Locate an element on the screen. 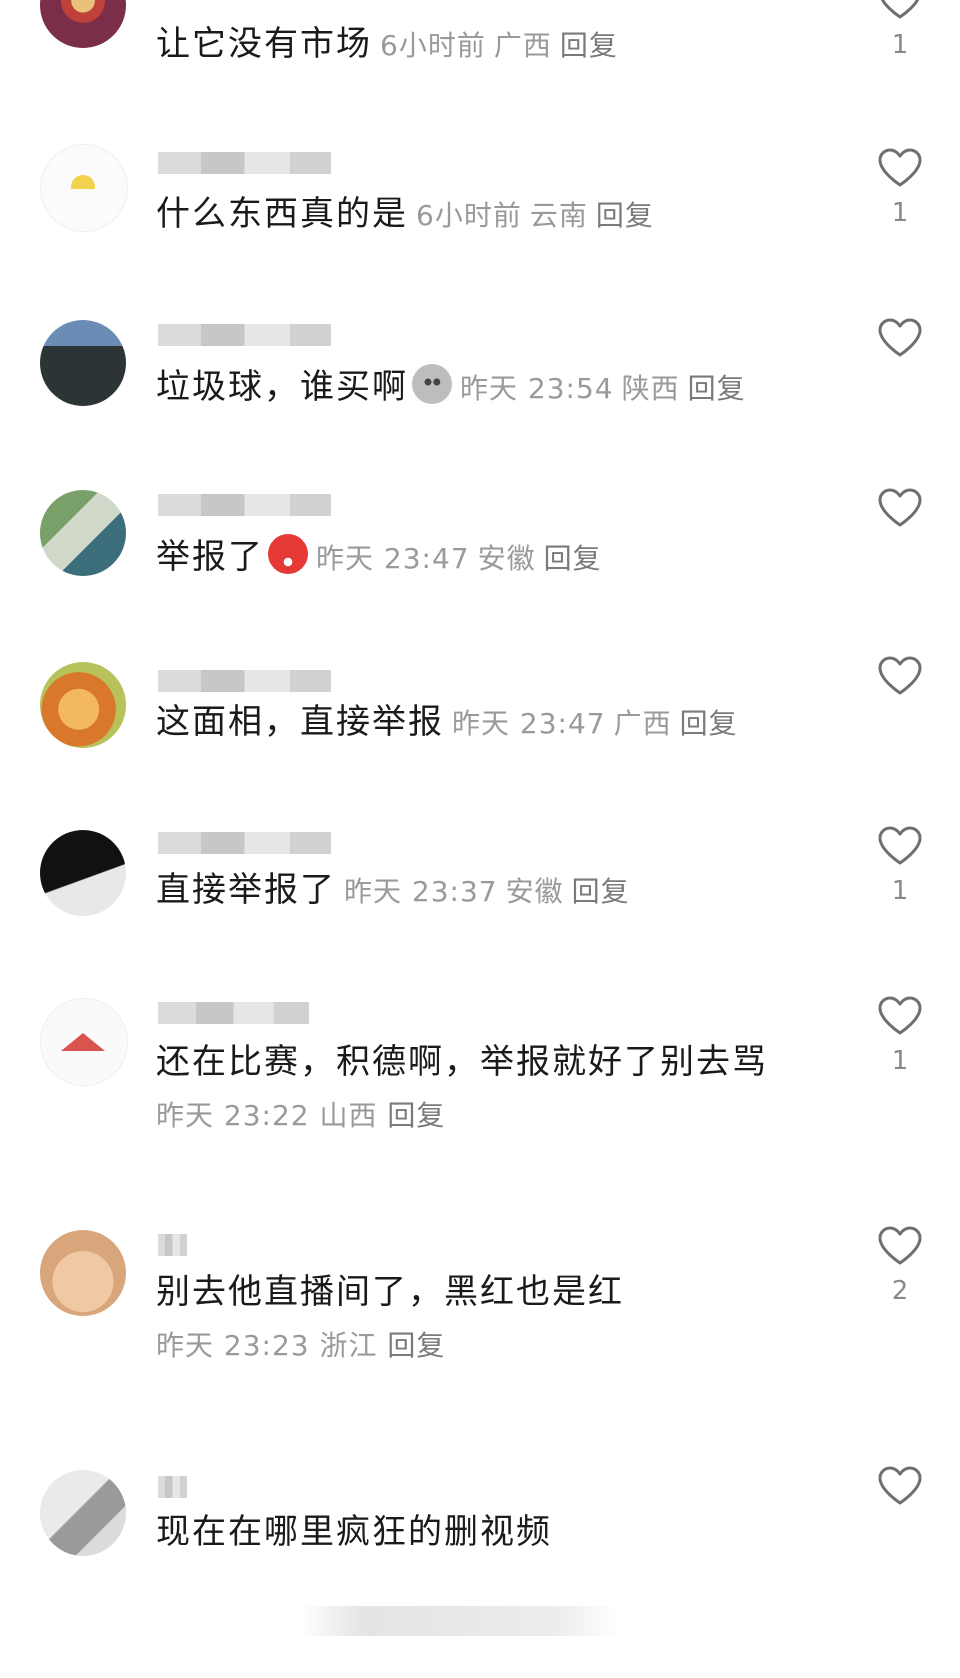  comment-time: 昨天 23:23 is located at coordinates (233, 1345).